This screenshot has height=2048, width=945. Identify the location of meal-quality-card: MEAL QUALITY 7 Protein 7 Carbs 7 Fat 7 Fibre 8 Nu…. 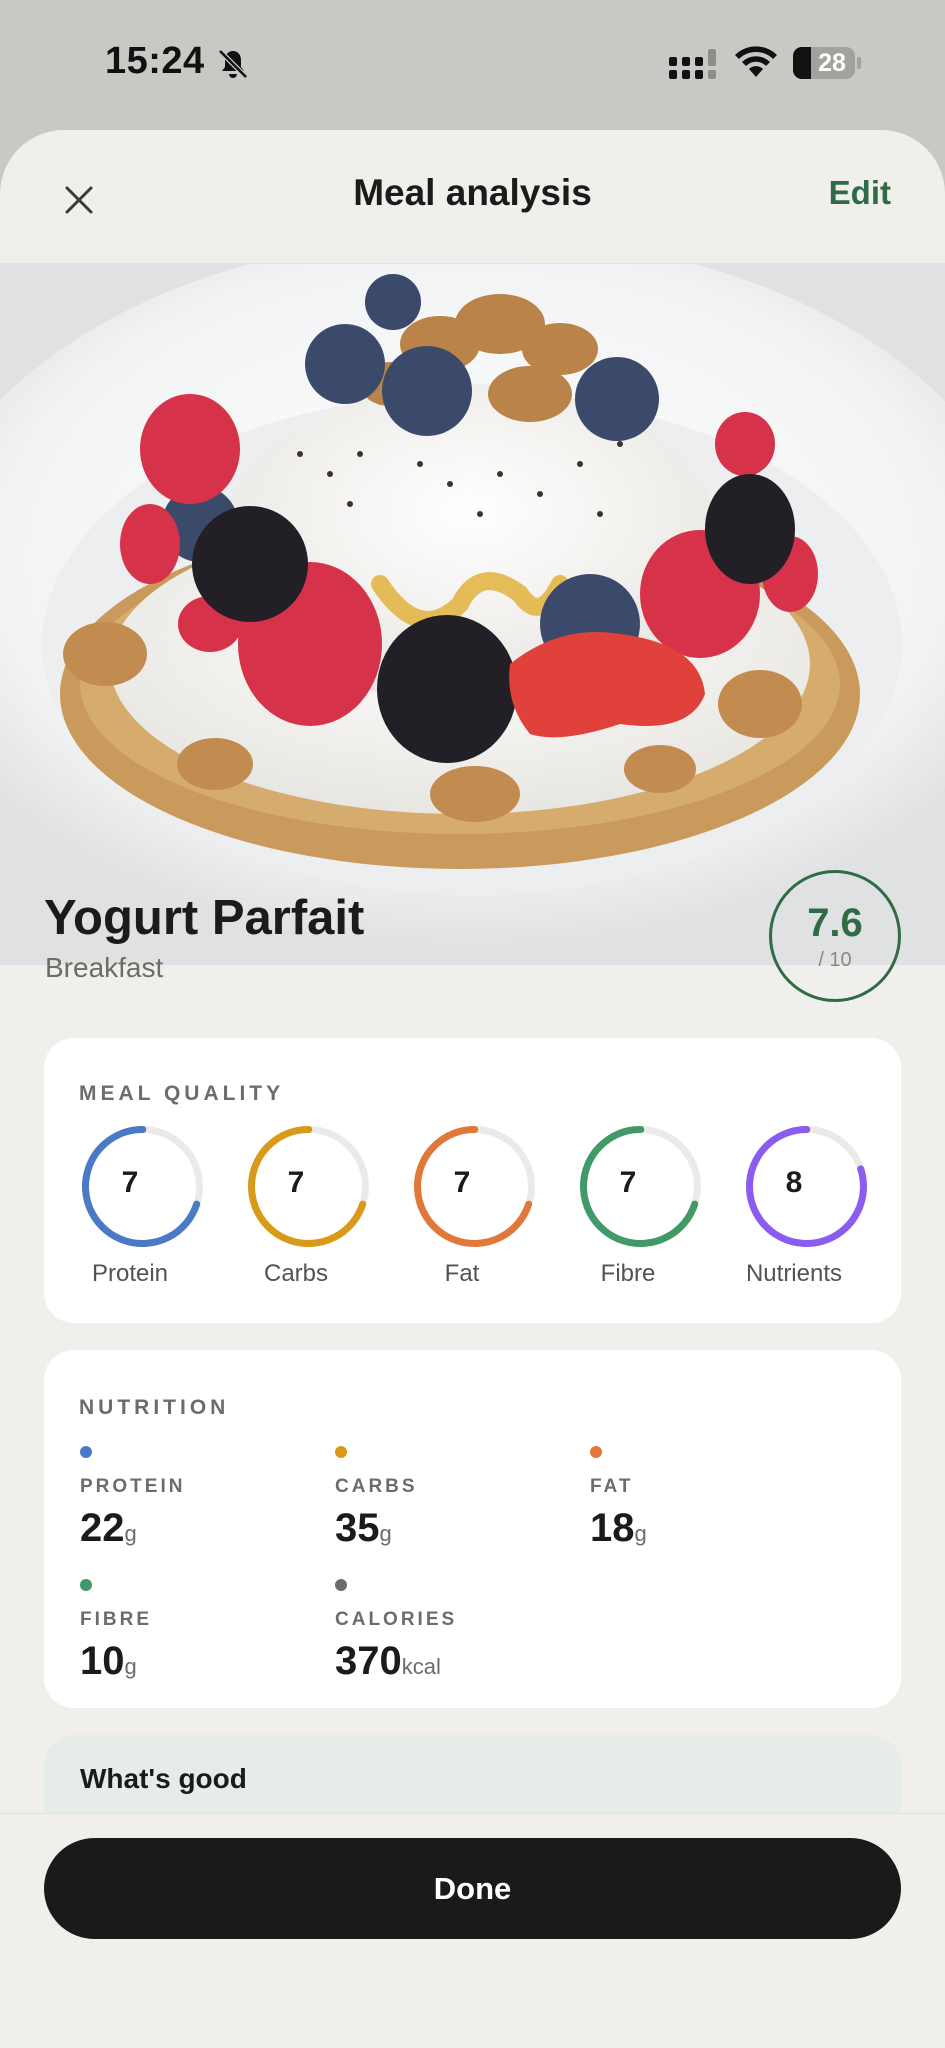
(472, 1180).